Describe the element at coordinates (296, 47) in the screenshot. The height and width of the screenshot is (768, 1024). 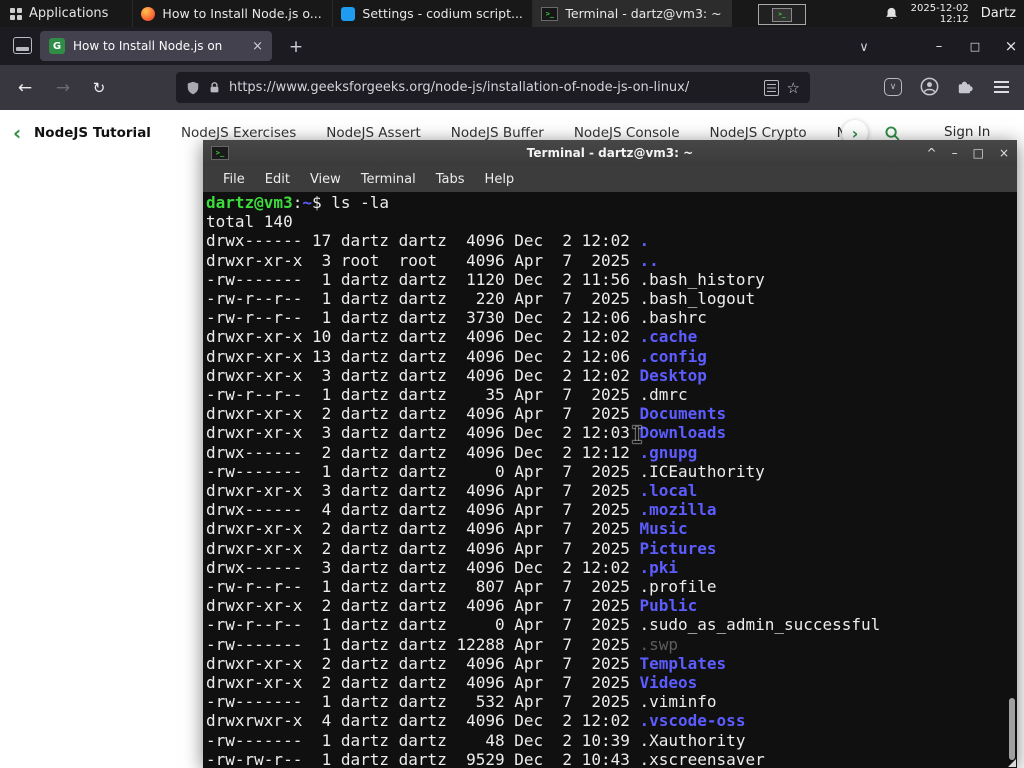
I see `new-tab-button: +` at that location.